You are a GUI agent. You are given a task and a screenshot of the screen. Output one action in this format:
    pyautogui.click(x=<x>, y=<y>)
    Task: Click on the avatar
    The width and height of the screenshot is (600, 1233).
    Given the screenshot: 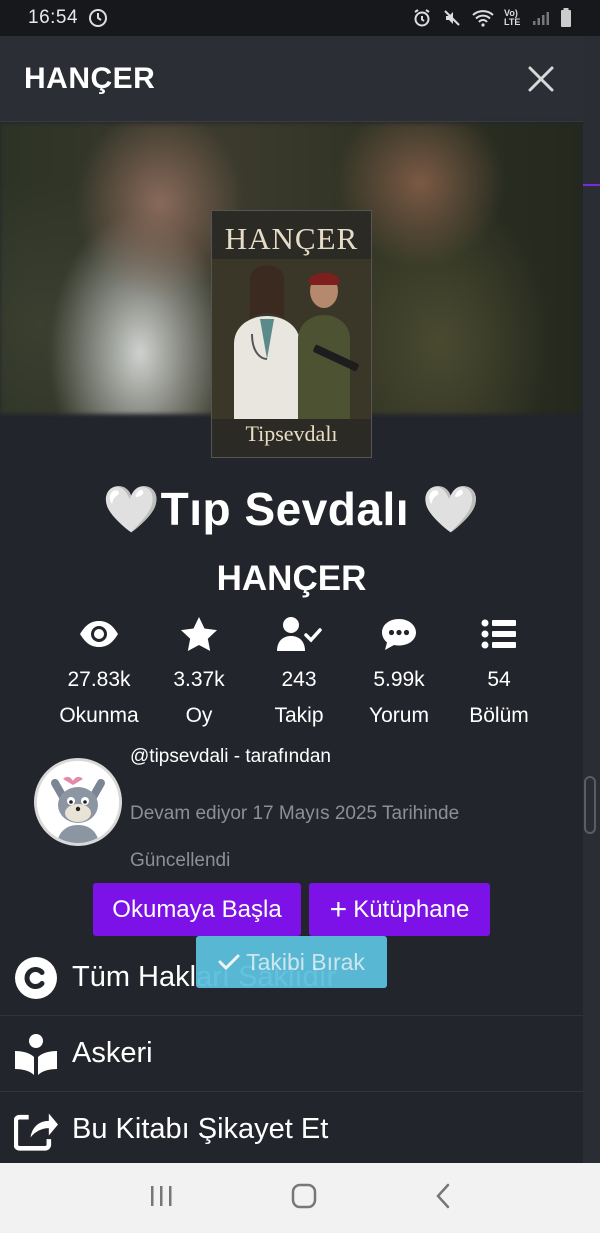 What is the action you would take?
    pyautogui.click(x=78, y=802)
    